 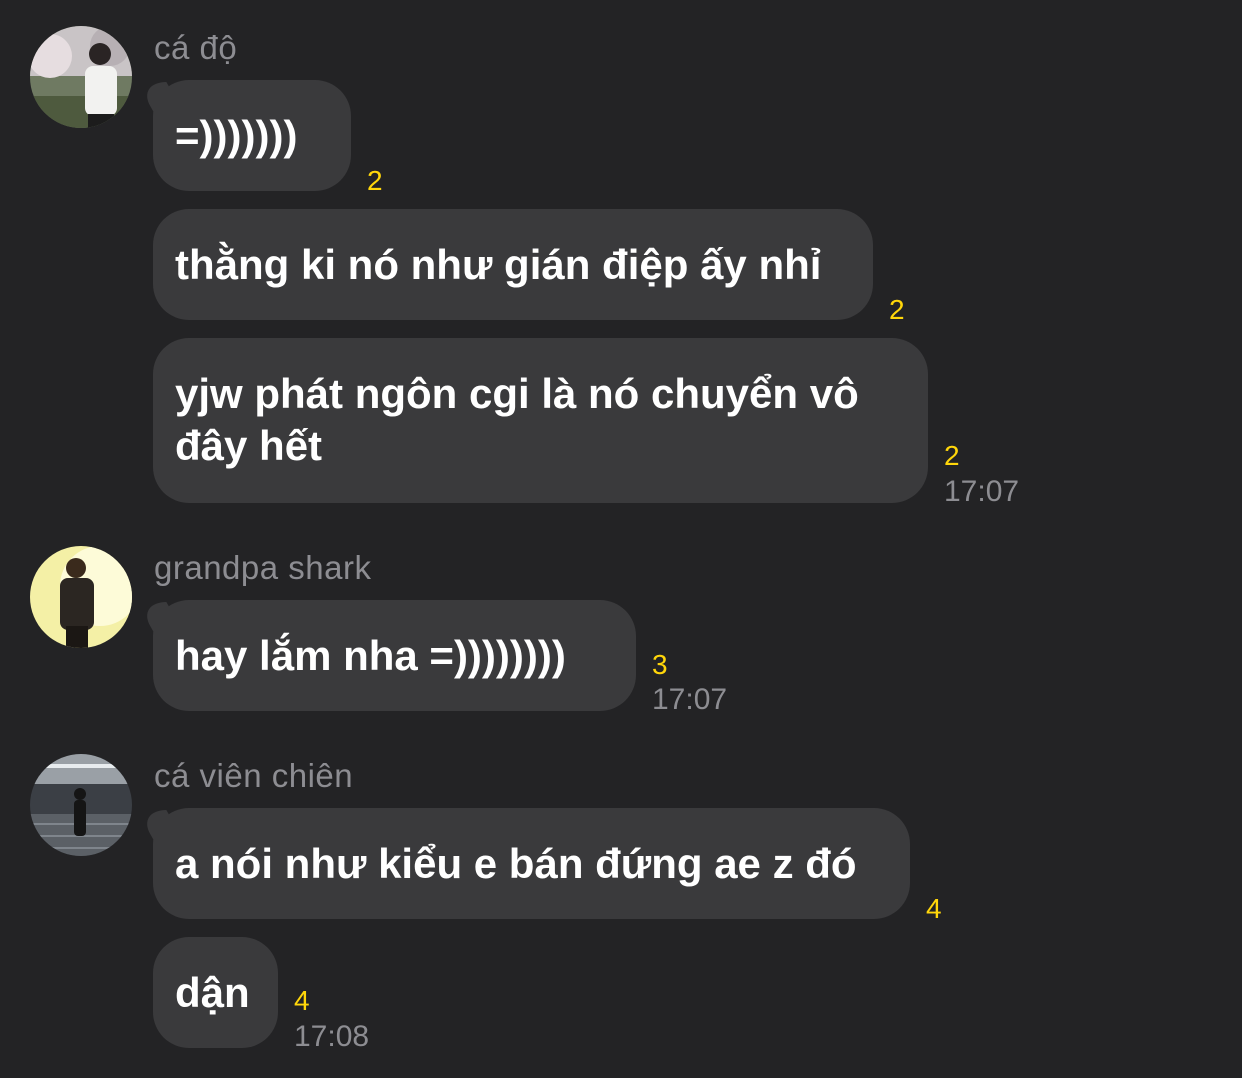 I want to click on message-time: 17:08, so click(x=332, y=1036).